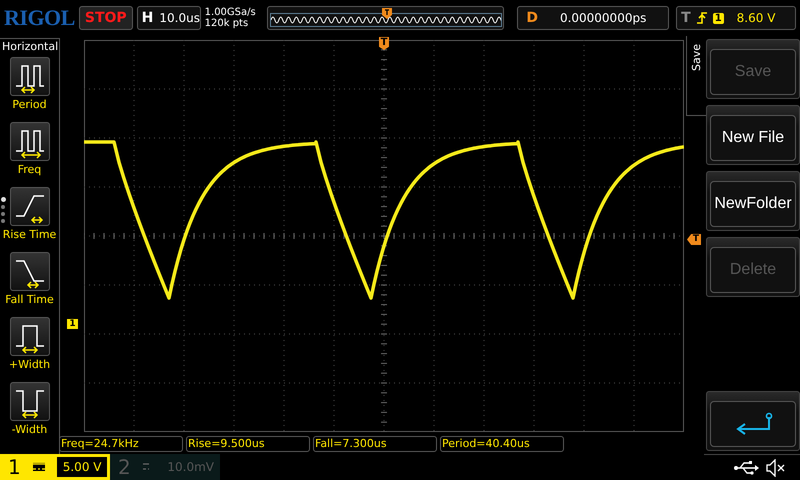 Image resolution: width=800 pixels, height=480 pixels. I want to click on measurement-readout: Freq=24.7kHz, so click(121, 444).